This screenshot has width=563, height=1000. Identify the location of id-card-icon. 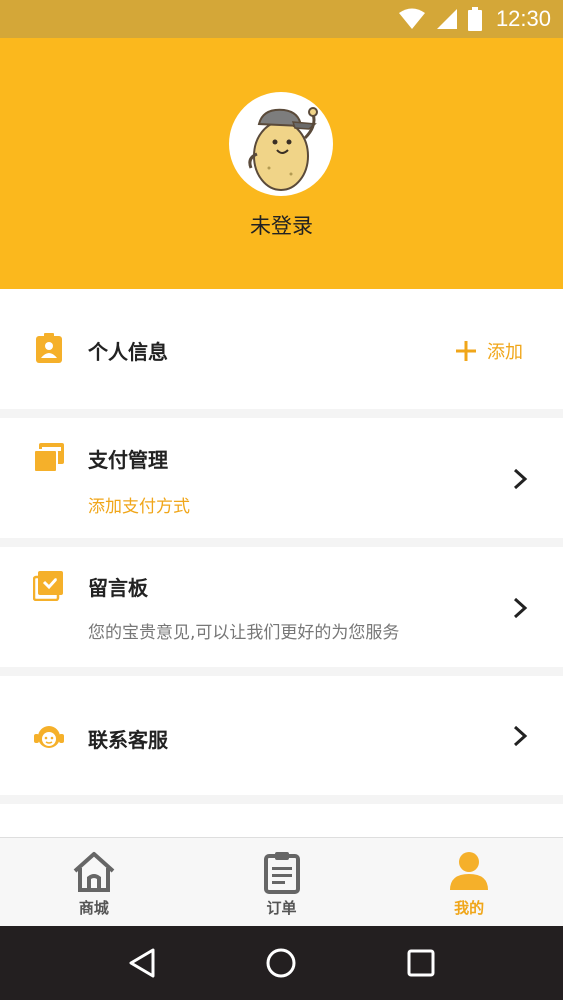
(49, 348).